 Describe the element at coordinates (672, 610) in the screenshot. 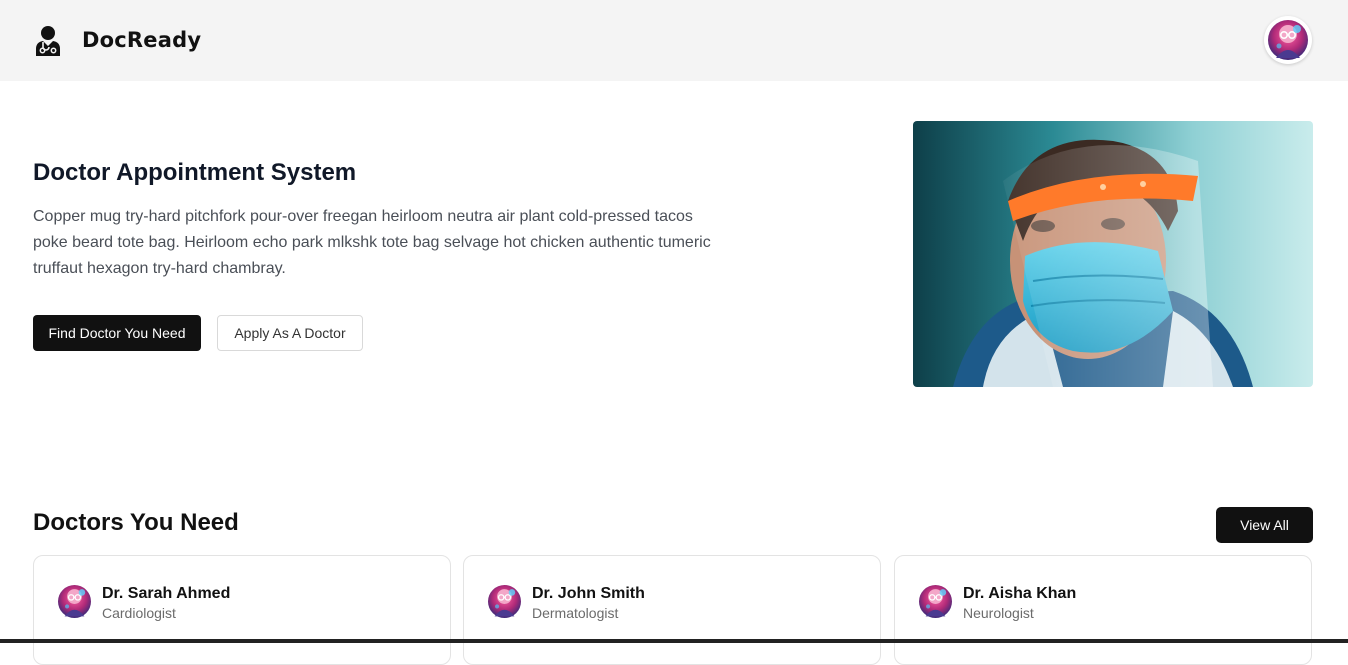

I see `doctor-card: Dr. John Smith Dermatologist` at that location.